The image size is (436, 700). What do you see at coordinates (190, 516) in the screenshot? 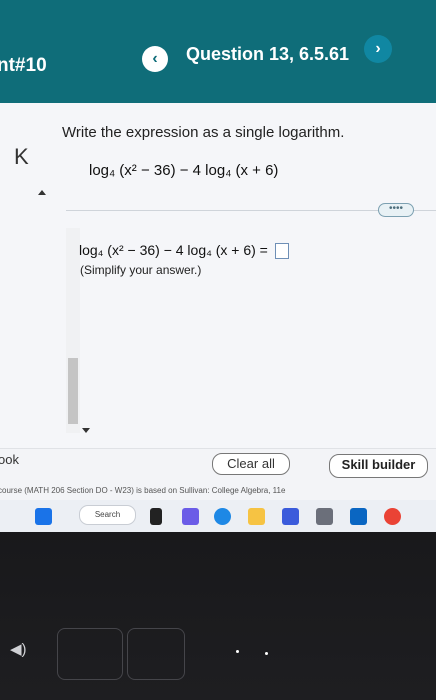
I see `teams-icon` at bounding box center [190, 516].